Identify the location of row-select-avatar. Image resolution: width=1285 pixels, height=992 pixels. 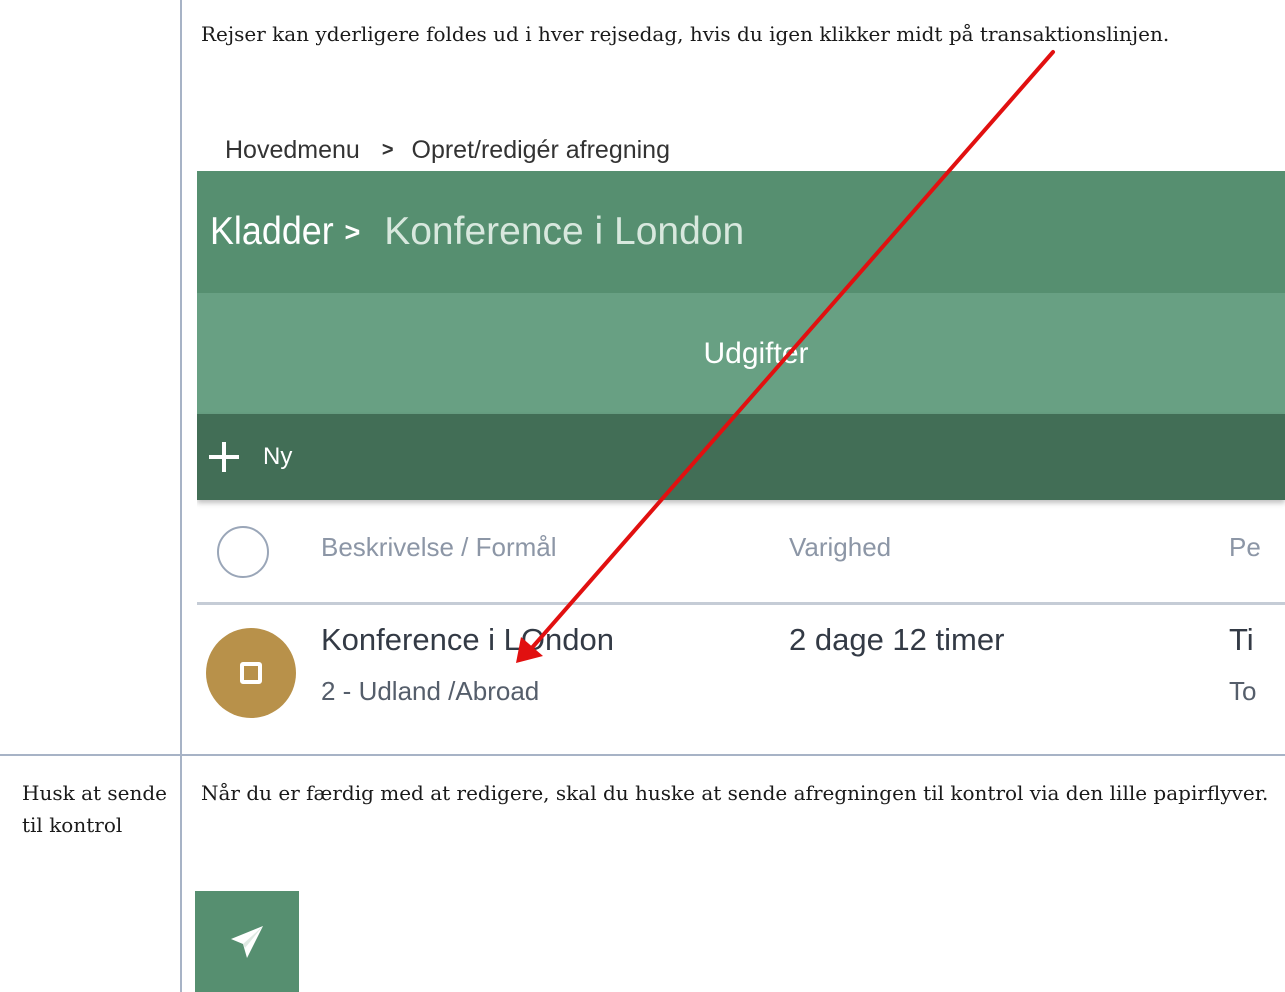
(251, 673).